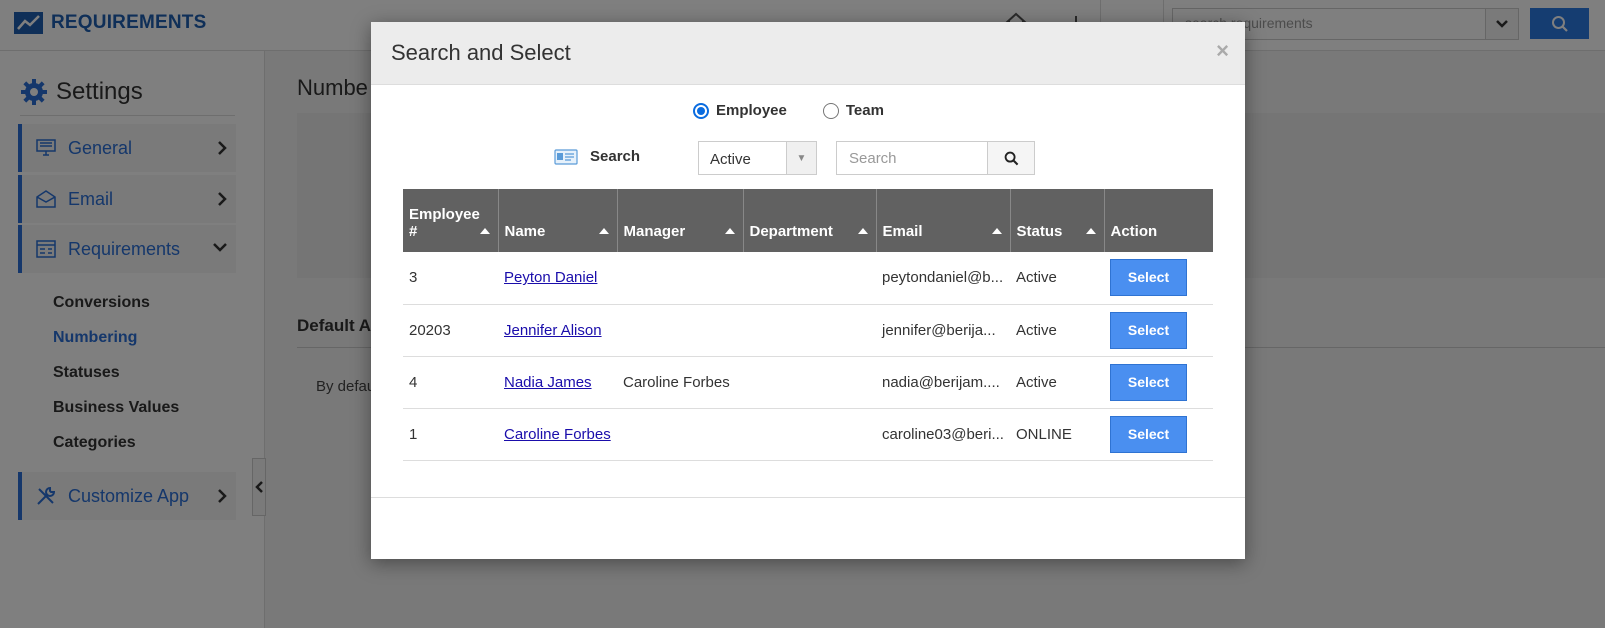 This screenshot has height=628, width=1605. I want to click on cell-employee-number: 1, so click(450, 434).